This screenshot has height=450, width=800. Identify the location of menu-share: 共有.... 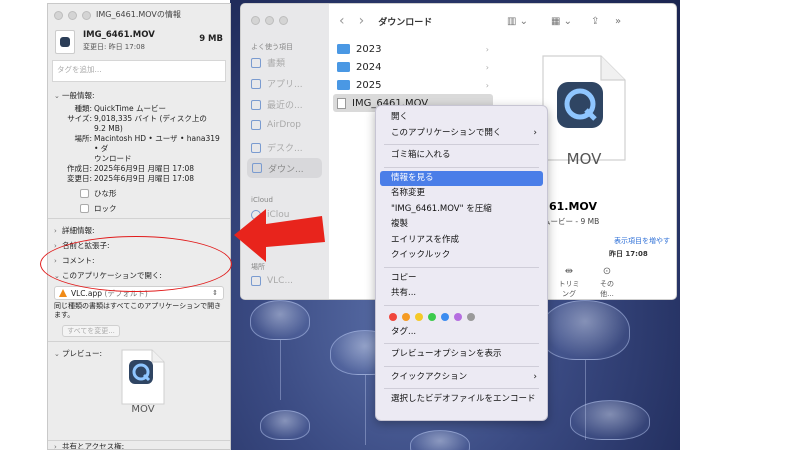
(461, 294).